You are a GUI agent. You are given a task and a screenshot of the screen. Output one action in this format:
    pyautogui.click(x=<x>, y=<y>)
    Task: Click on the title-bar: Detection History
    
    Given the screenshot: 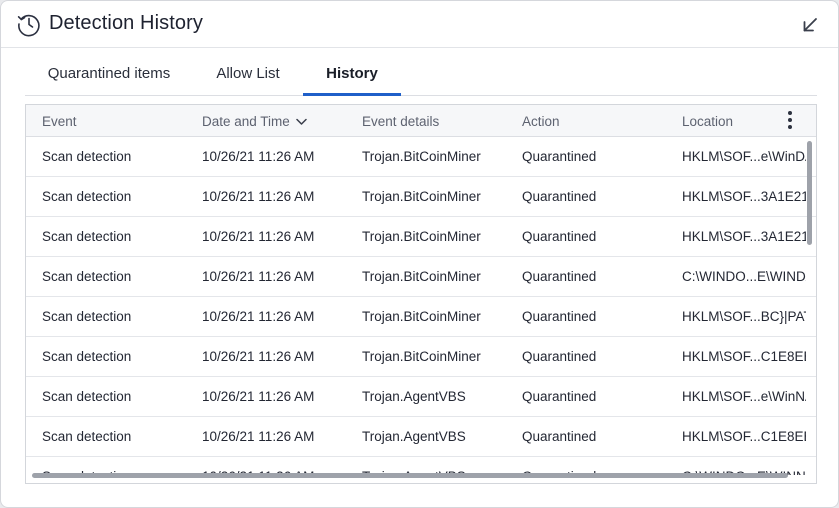 What is the action you would take?
    pyautogui.click(x=419, y=24)
    